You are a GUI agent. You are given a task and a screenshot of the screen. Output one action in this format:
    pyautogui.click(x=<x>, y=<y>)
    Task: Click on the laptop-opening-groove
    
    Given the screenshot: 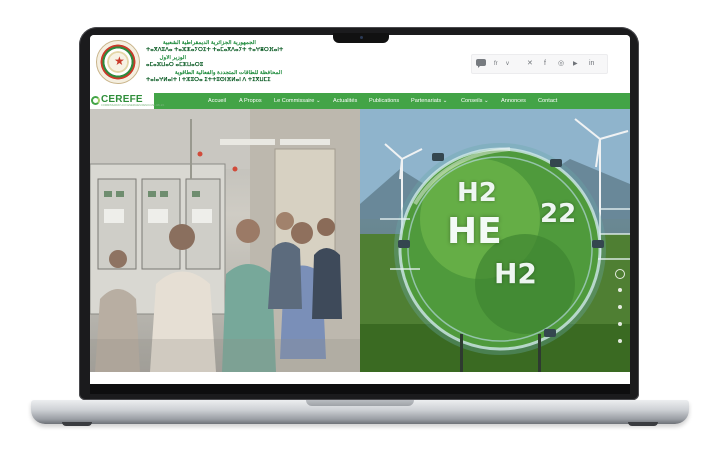 What is the action you would take?
    pyautogui.click(x=360, y=403)
    